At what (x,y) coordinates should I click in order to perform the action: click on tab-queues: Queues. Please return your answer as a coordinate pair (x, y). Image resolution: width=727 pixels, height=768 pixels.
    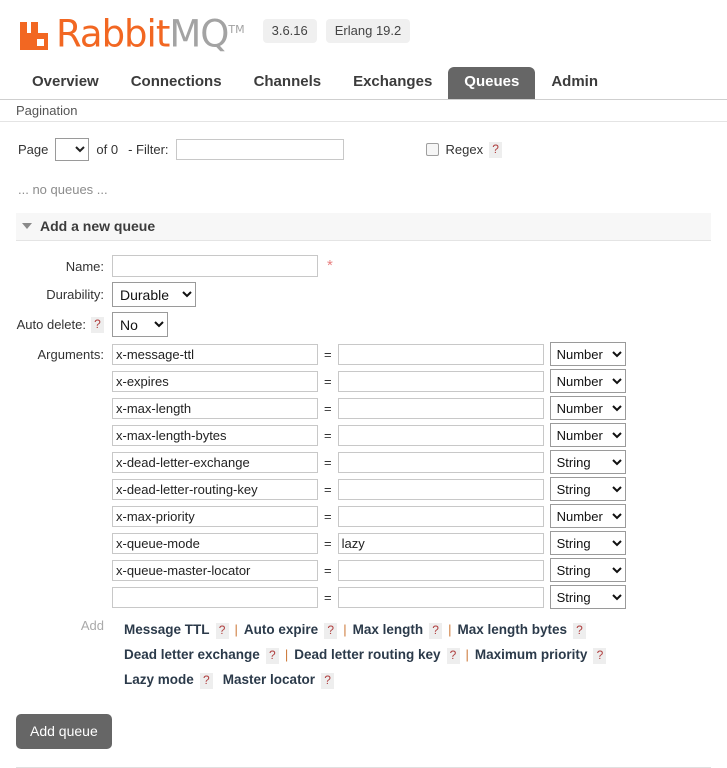
    Looking at the image, I should click on (492, 83).